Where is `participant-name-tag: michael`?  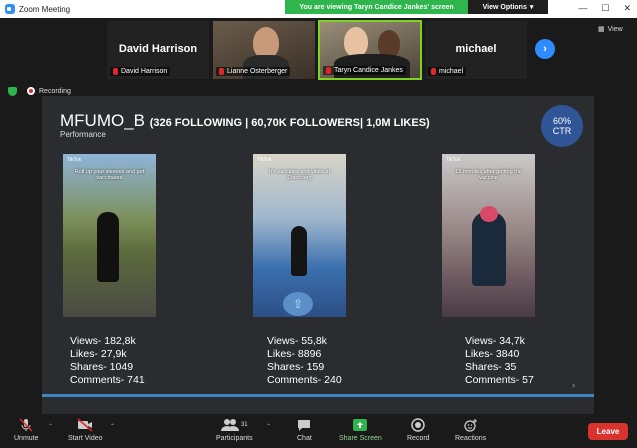
participant-name-tag: michael is located at coordinates (447, 71).